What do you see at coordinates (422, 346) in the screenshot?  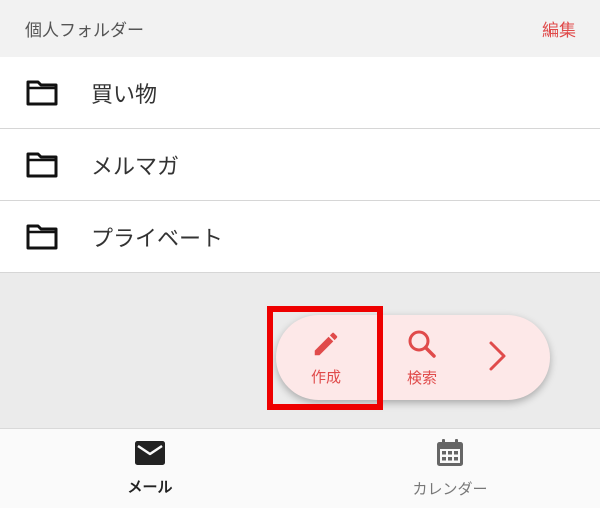 I see `search-icon` at bounding box center [422, 346].